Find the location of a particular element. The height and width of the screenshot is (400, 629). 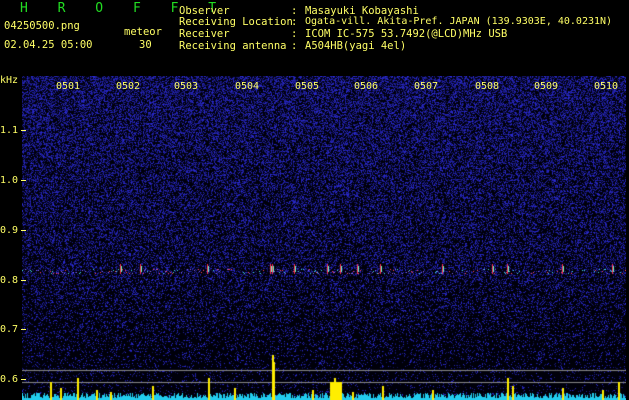

x-tick-label: 0501 is located at coordinates (68, 86).